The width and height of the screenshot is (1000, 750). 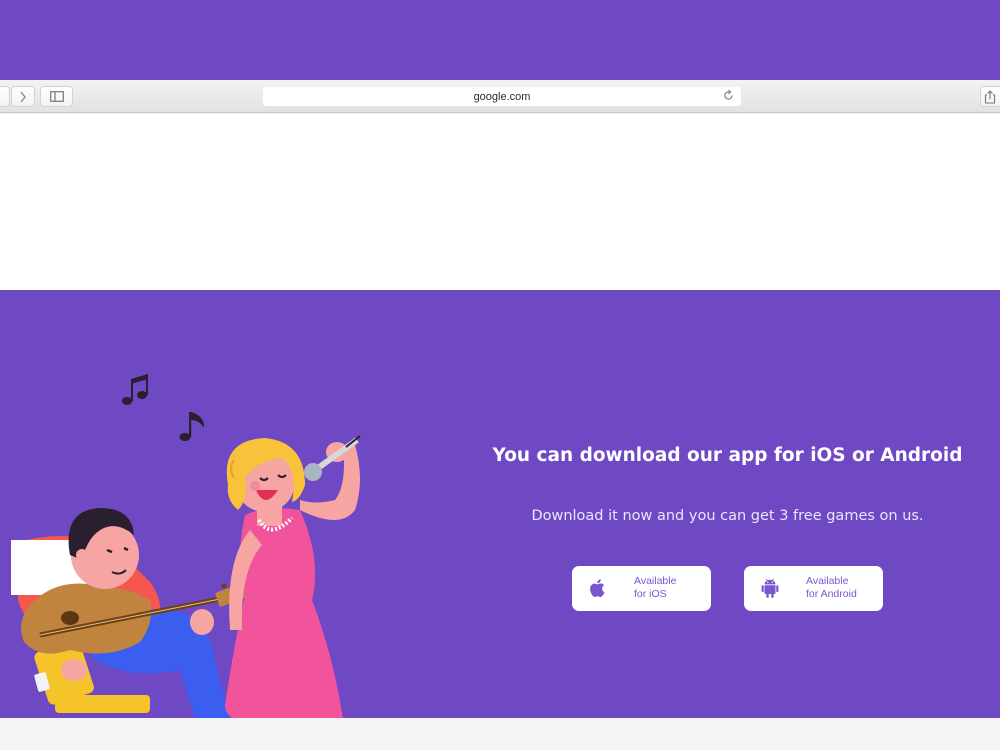 What do you see at coordinates (650, 593) in the screenshot?
I see `ios-button-line2: for iOS` at bounding box center [650, 593].